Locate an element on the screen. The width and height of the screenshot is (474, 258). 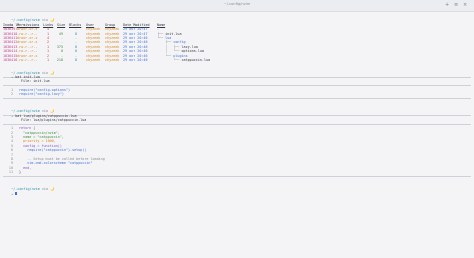
close-button: × is located at coordinates (465, 5).